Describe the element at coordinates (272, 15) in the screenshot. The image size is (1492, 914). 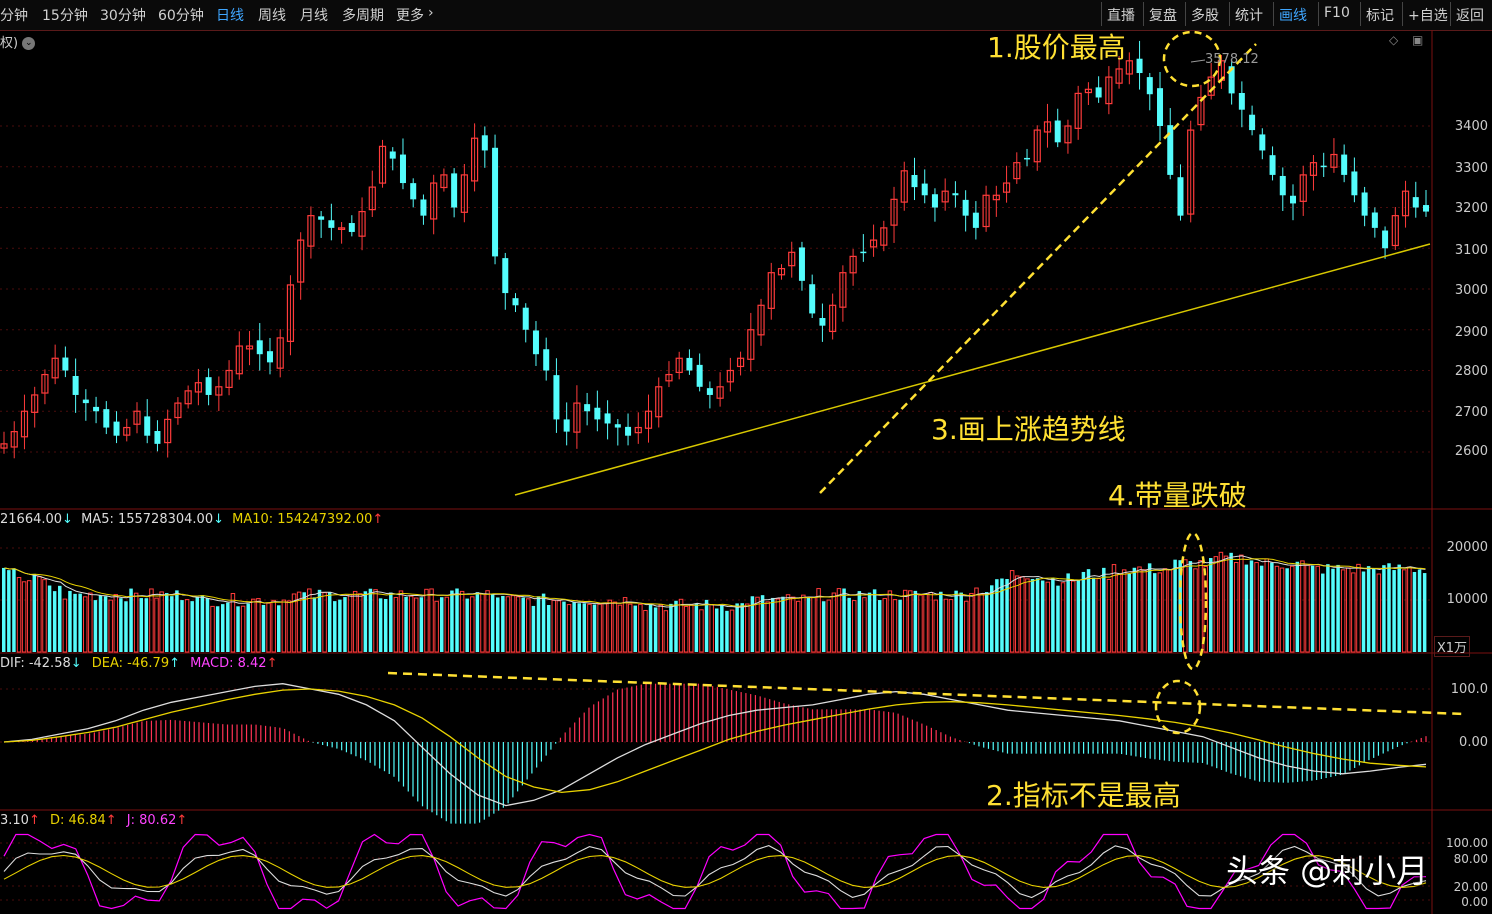
I see `period-tab: 周线` at that location.